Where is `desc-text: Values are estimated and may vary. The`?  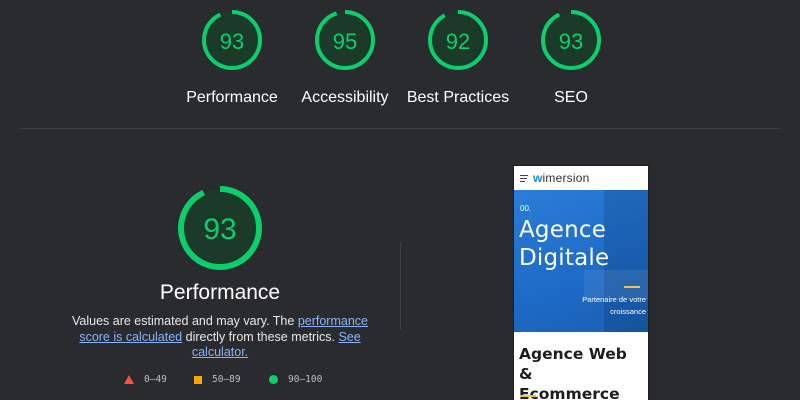
desc-text: Values are estimated and may vary. The is located at coordinates (185, 321).